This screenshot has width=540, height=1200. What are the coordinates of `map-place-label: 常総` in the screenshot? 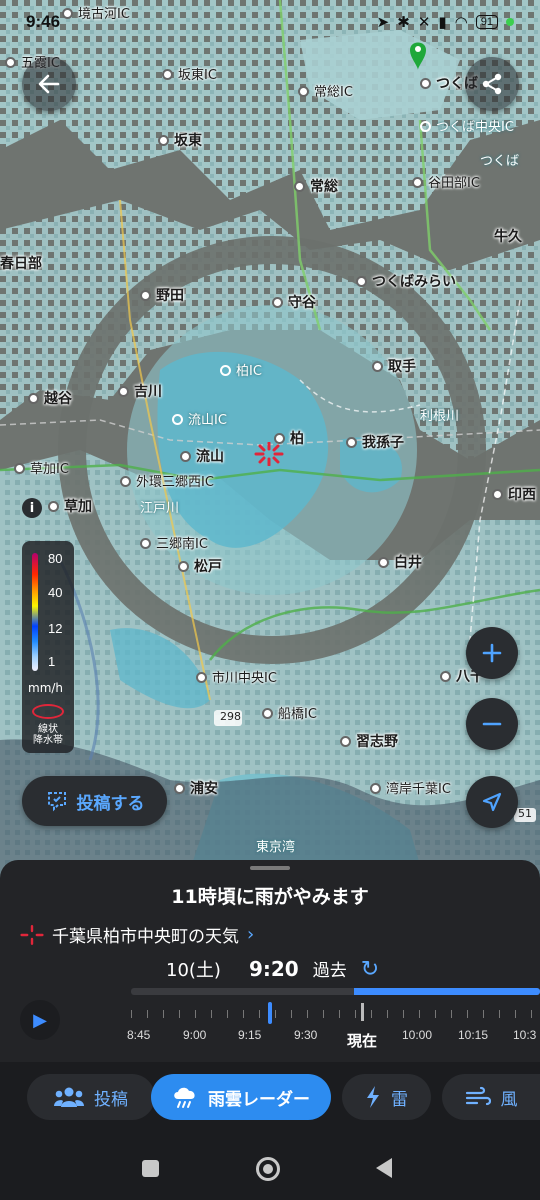 It's located at (324, 187).